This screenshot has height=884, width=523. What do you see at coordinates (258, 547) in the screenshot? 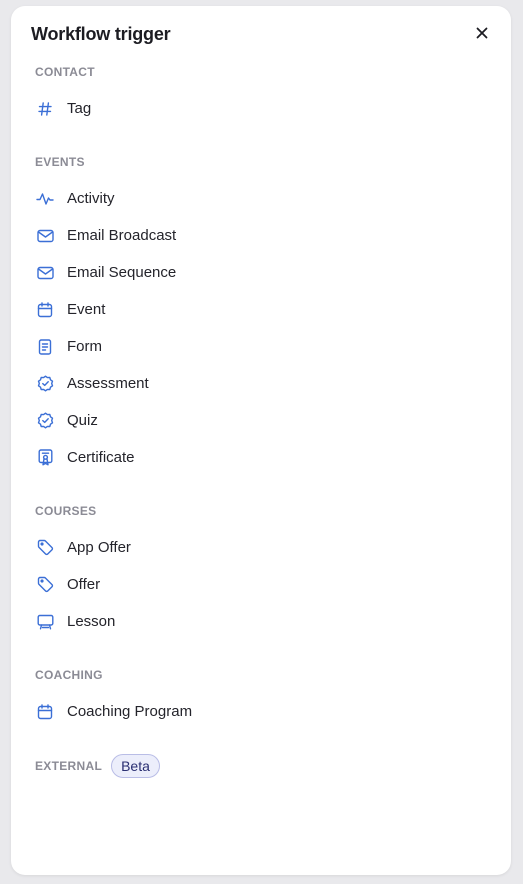
I see `trigger-item-app-offer: App Offer` at bounding box center [258, 547].